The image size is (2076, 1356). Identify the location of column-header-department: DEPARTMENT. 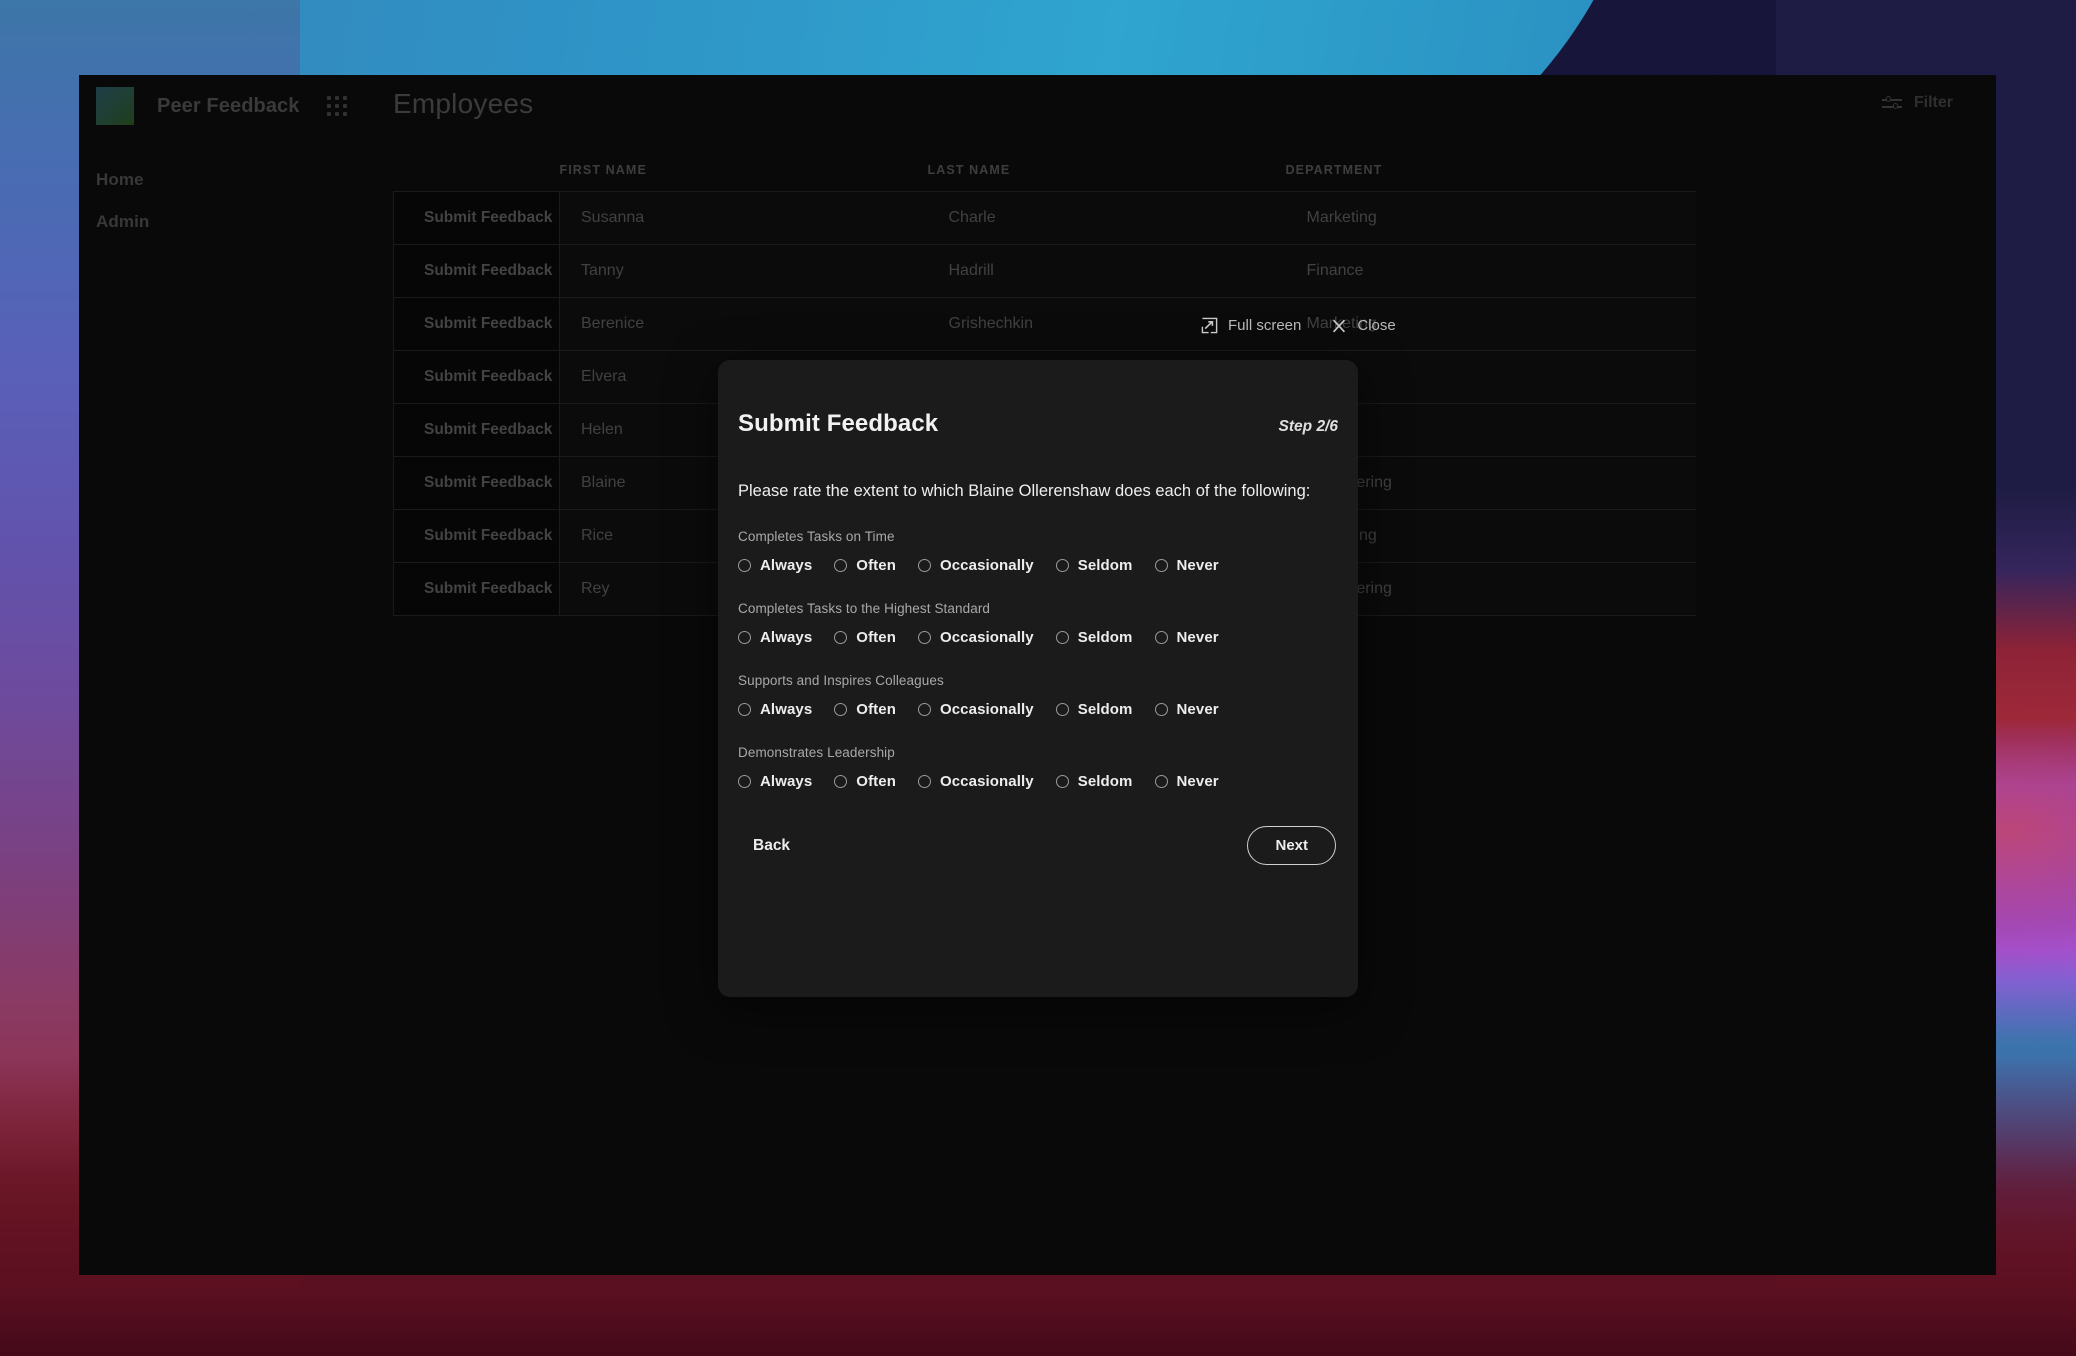
(1334, 170).